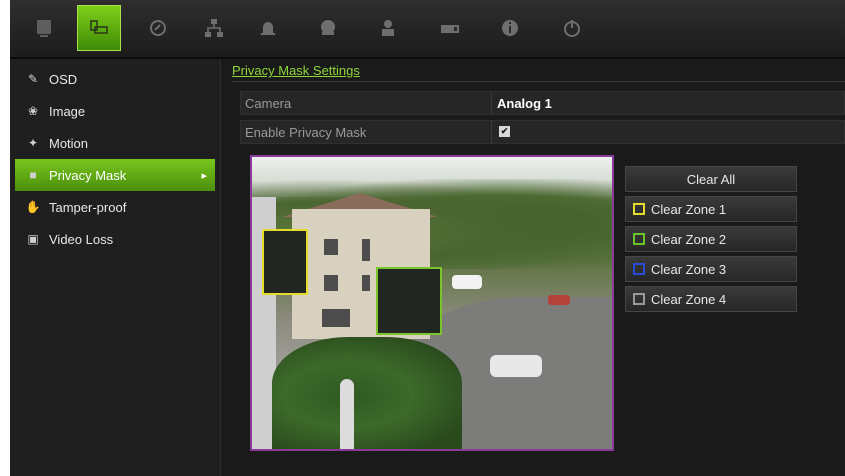 The image size is (845, 476). I want to click on sidebar-item-label: Video Loss, so click(81, 239).